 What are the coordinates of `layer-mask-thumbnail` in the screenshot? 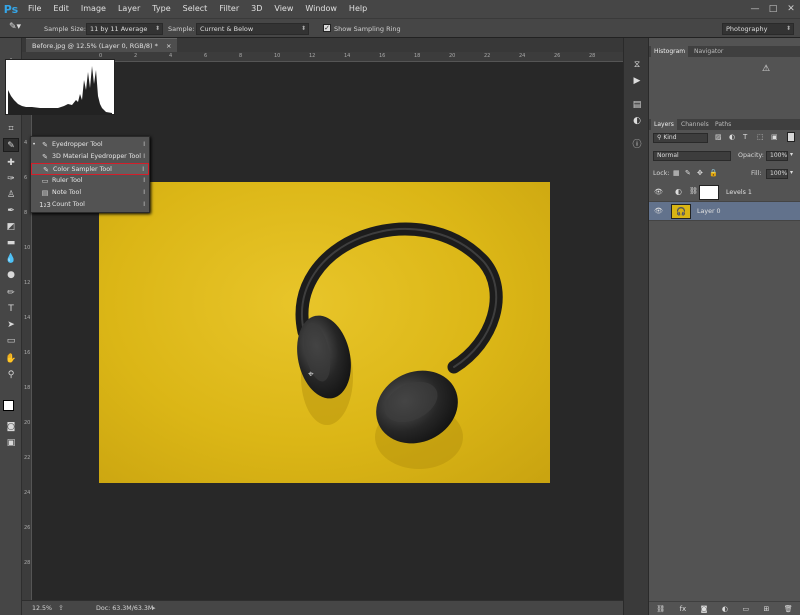 It's located at (709, 192).